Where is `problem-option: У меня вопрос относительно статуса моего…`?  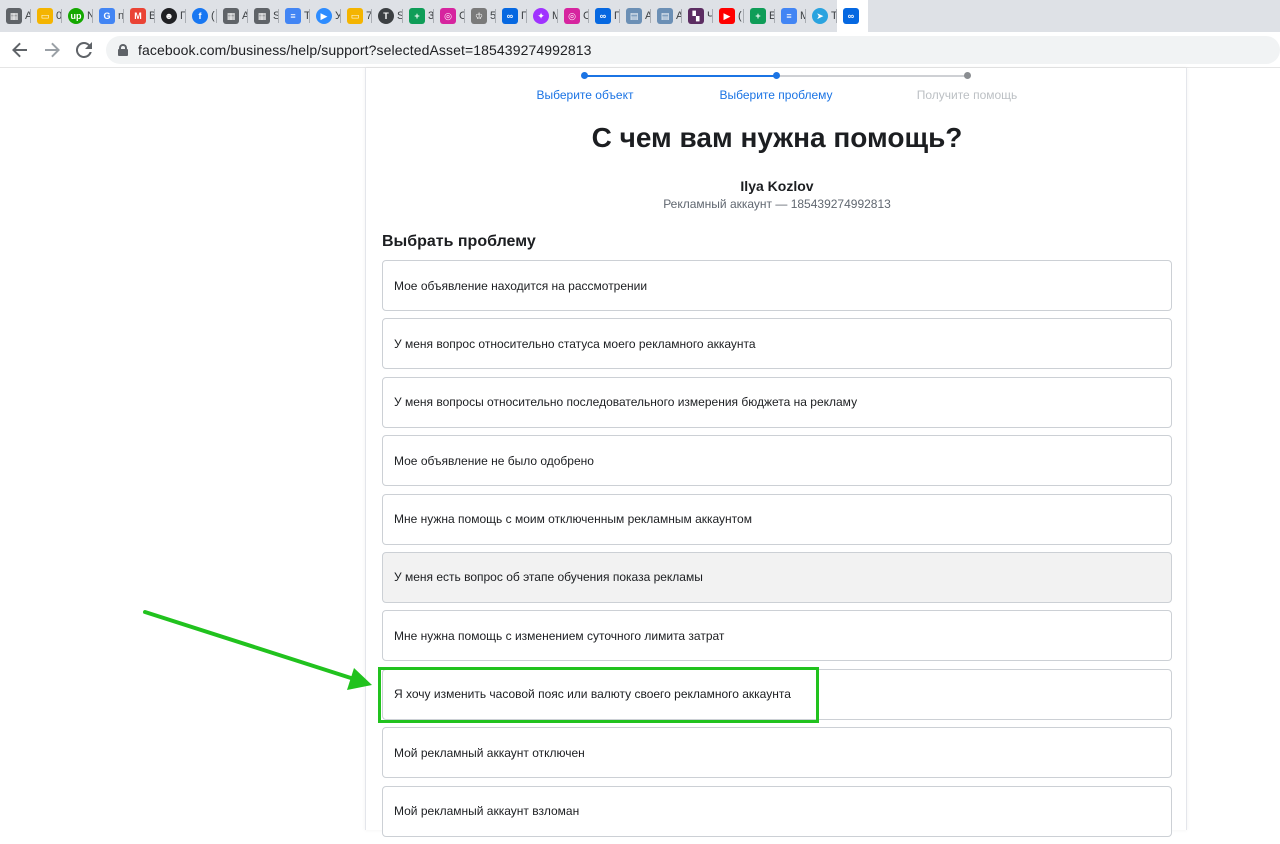
problem-option: У меня вопрос относительно статуса моего… is located at coordinates (777, 344).